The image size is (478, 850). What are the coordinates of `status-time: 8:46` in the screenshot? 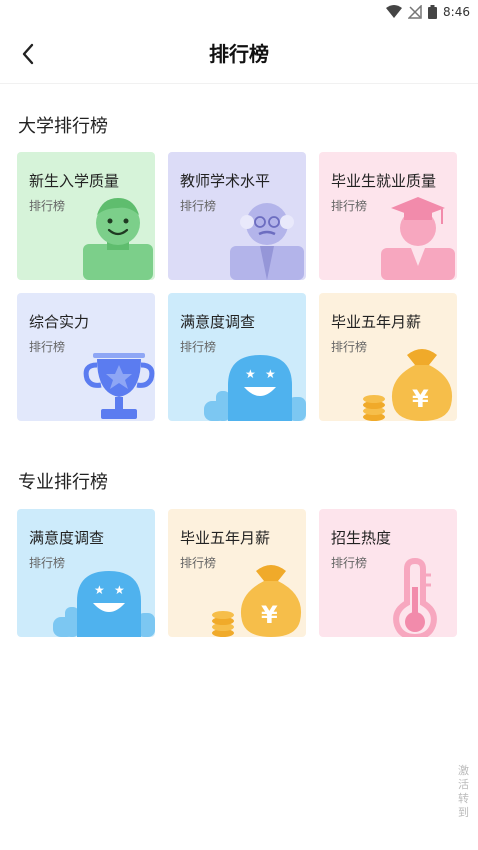 It's located at (456, 12).